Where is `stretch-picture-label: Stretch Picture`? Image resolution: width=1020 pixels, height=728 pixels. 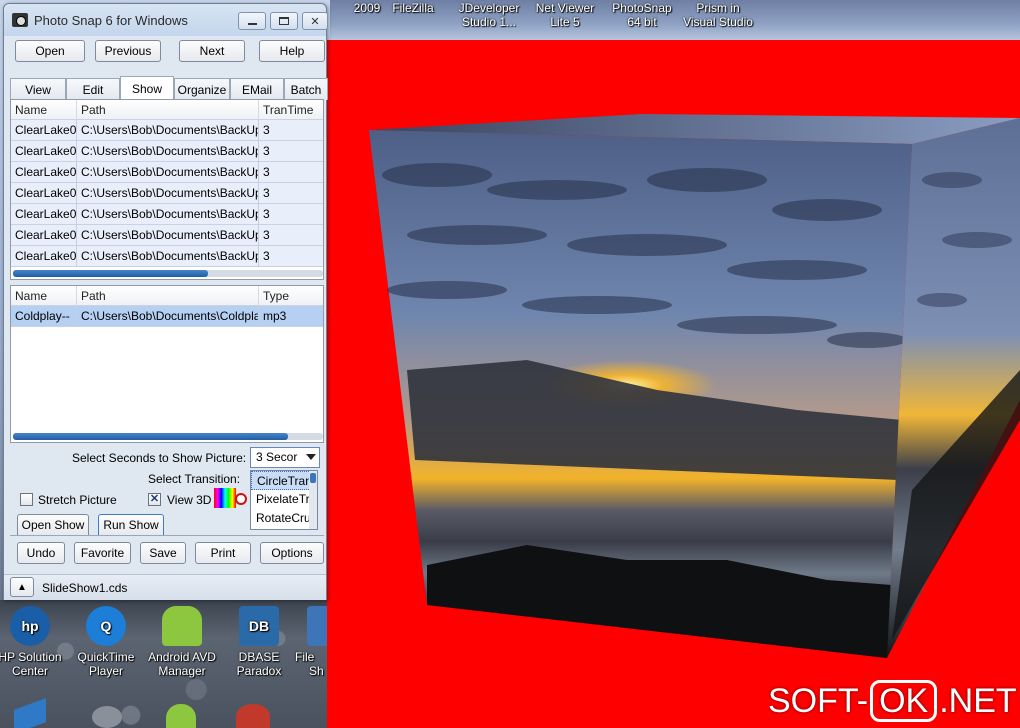 stretch-picture-label: Stretch Picture is located at coordinates (77, 500).